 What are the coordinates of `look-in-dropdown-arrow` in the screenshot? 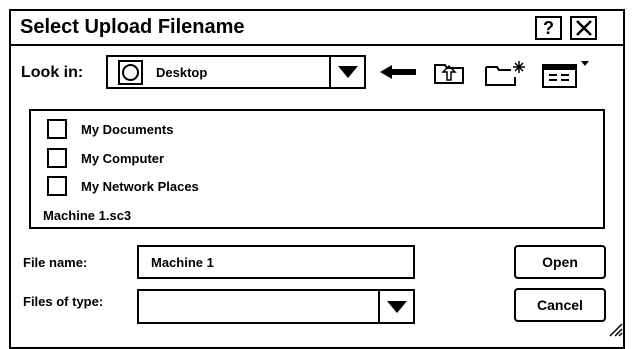 It's located at (346, 72).